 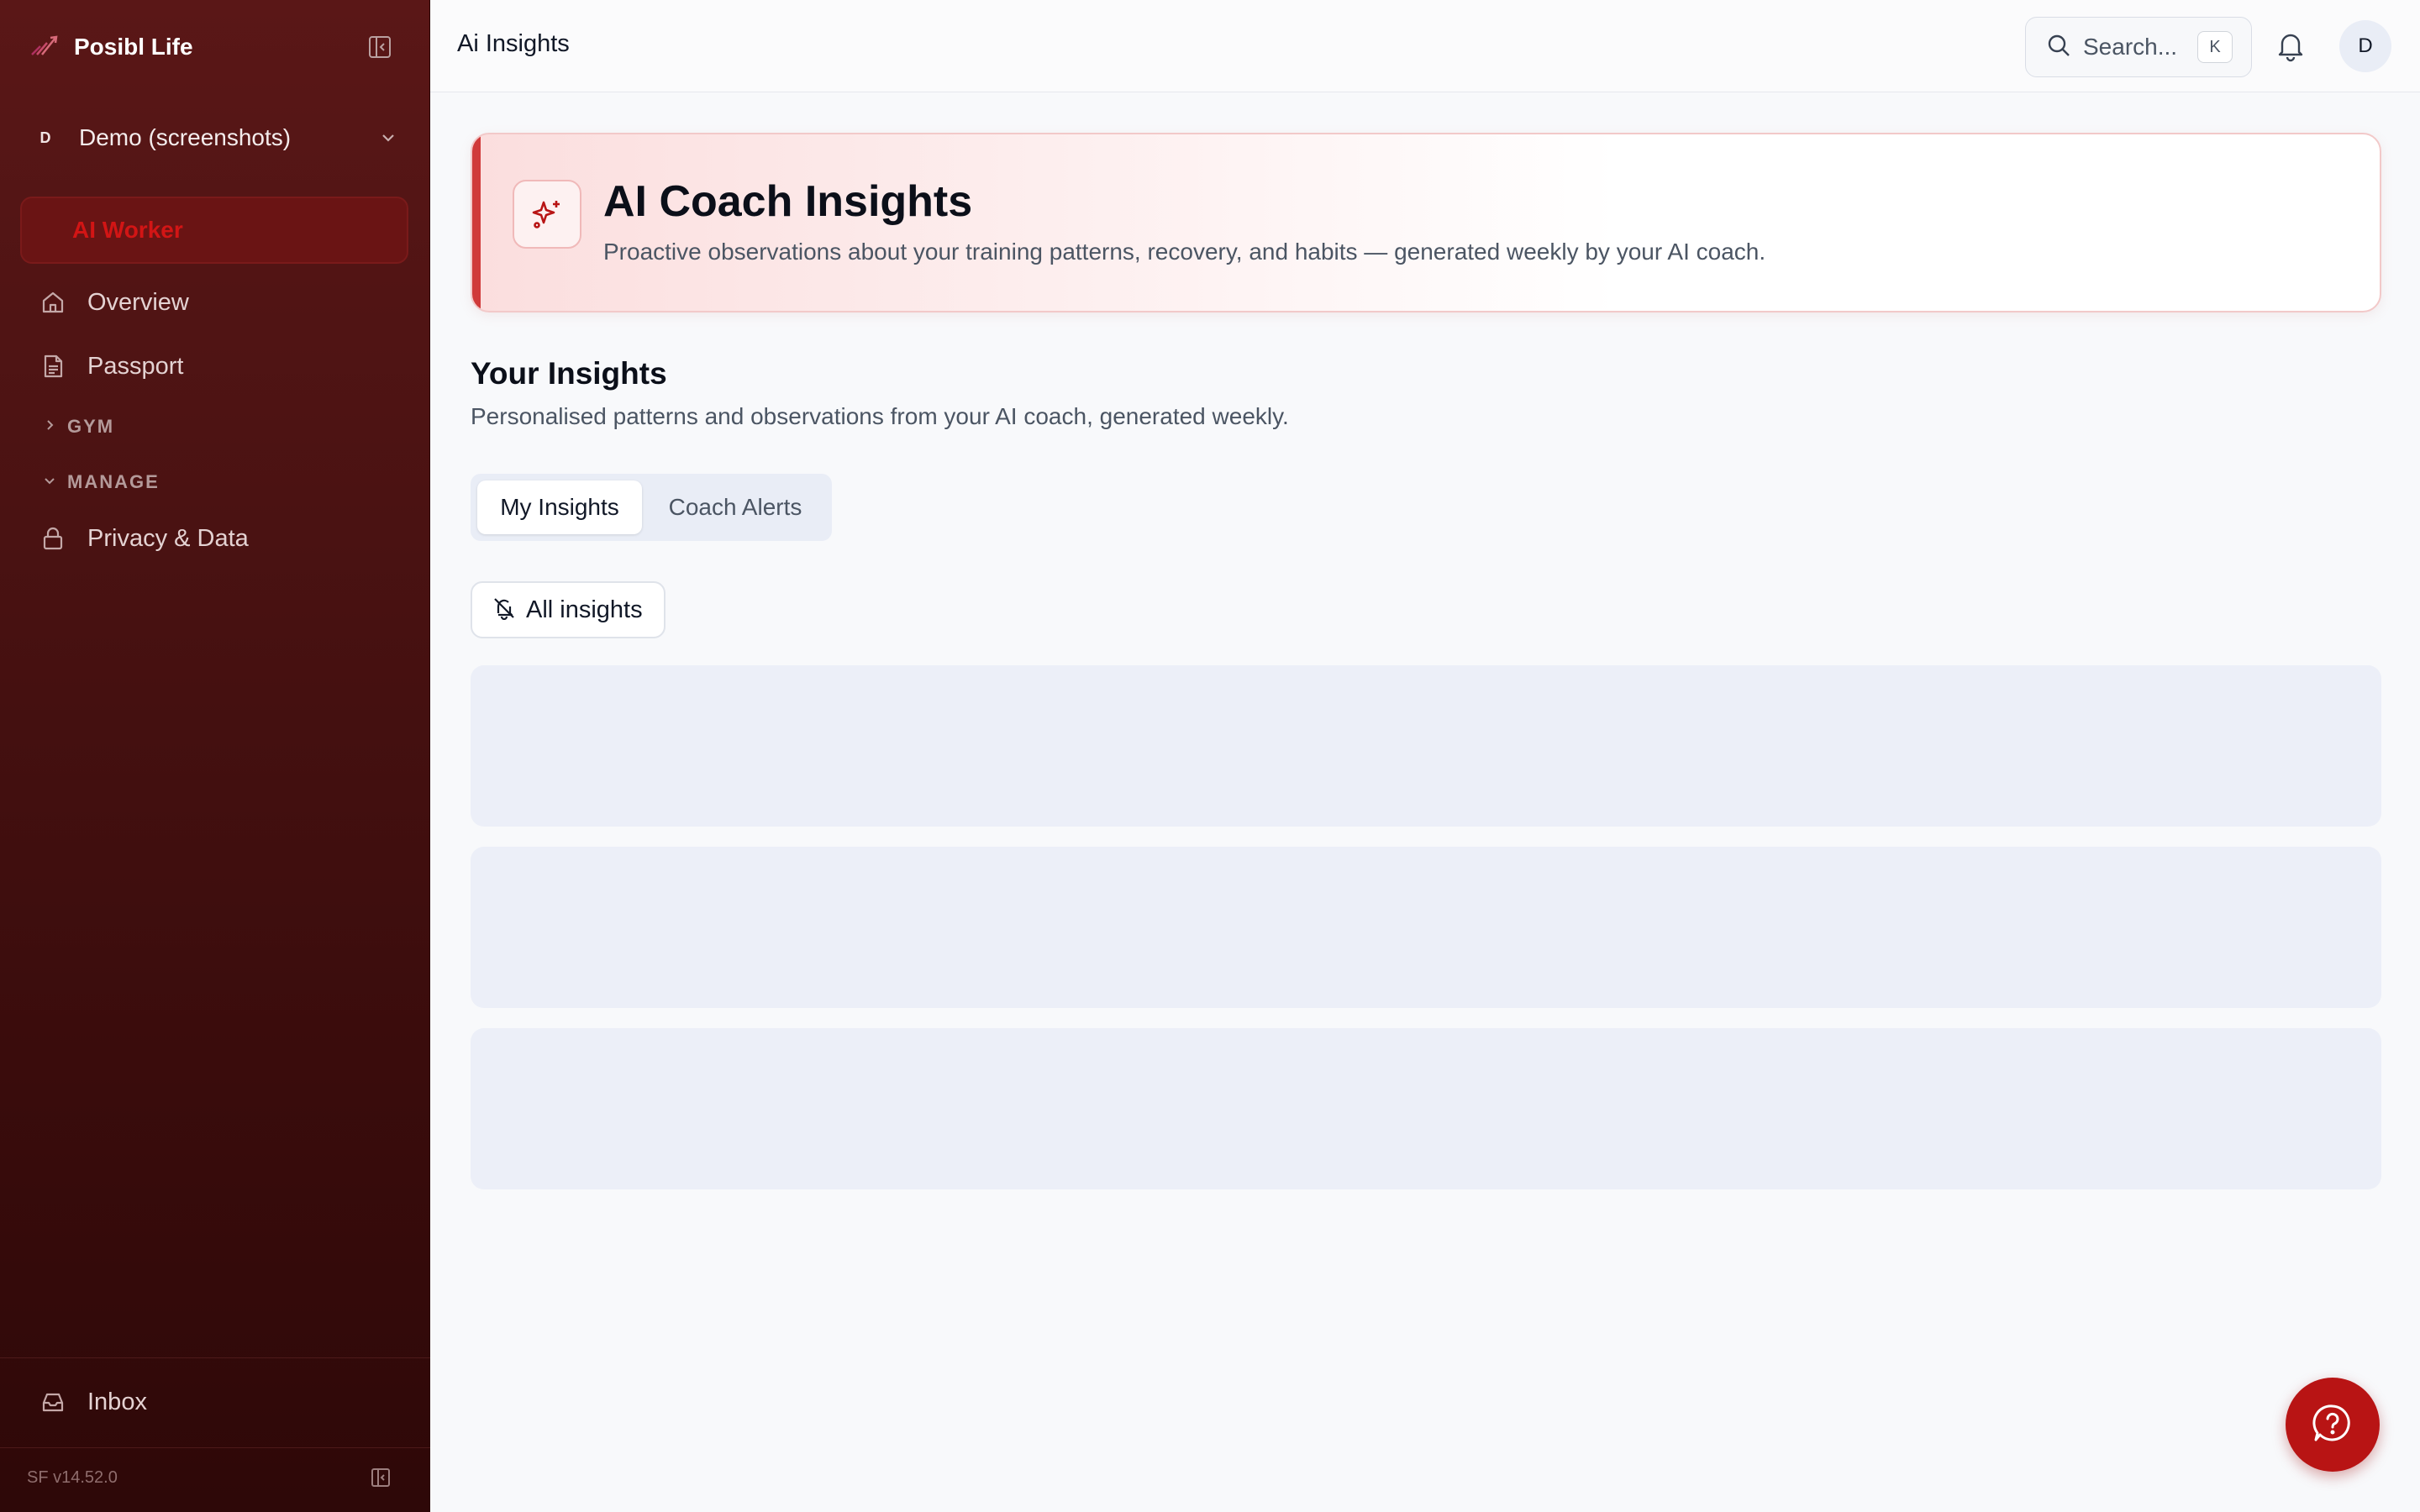 I want to click on section-gym: GYM, so click(x=78, y=426).